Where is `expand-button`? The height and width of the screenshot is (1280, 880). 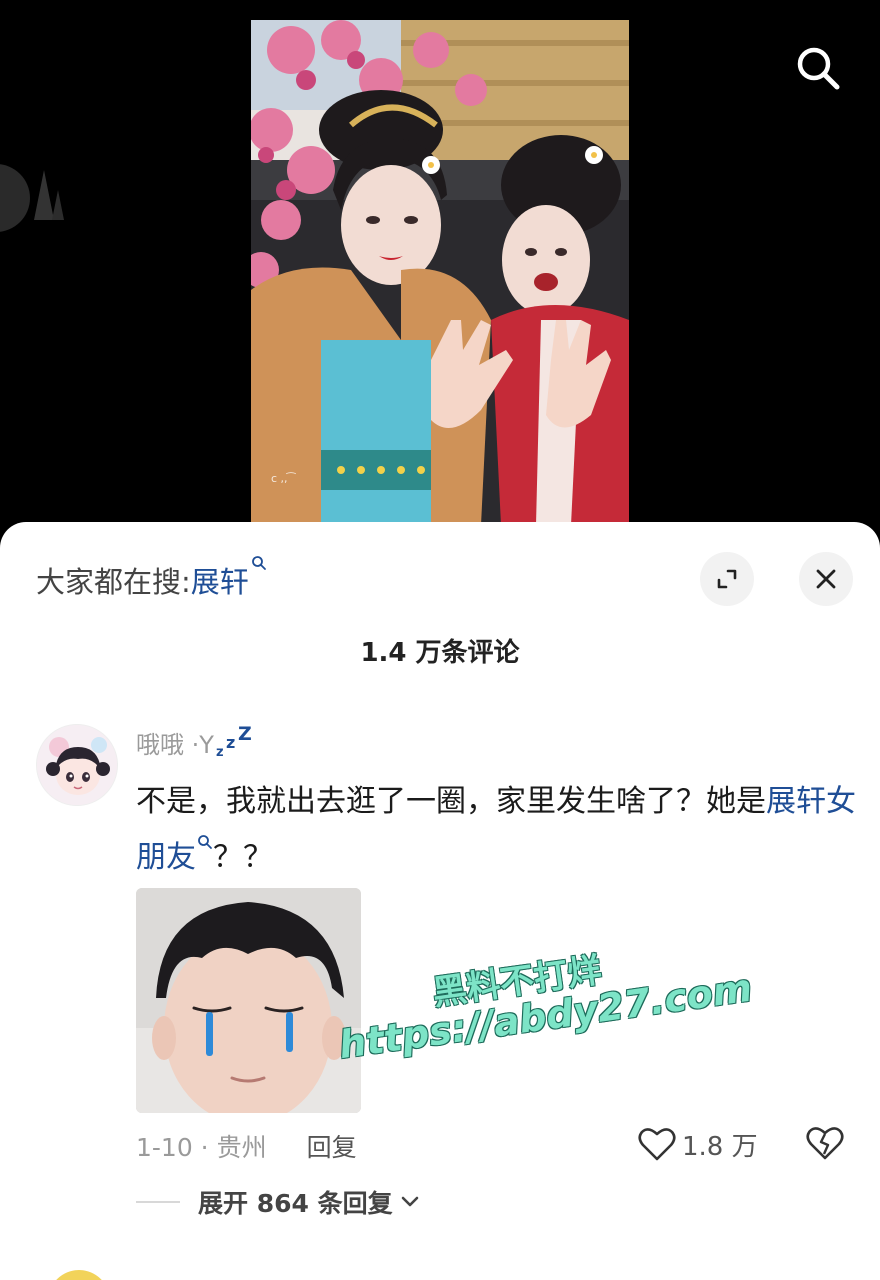
expand-button is located at coordinates (727, 579).